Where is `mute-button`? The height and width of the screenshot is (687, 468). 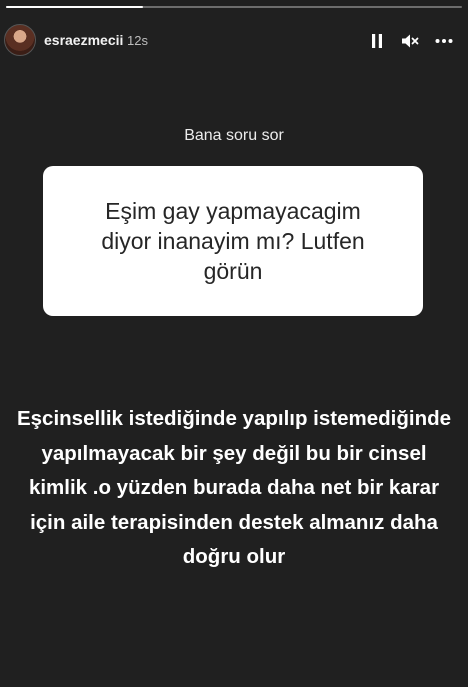
mute-button is located at coordinates (410, 41).